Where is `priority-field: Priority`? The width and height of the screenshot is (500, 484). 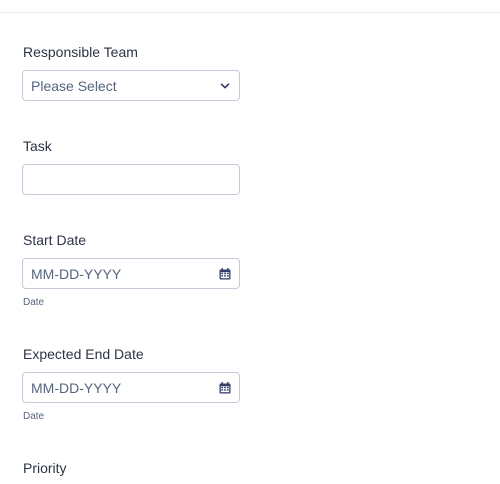
priority-field: Priority is located at coordinates (173, 468).